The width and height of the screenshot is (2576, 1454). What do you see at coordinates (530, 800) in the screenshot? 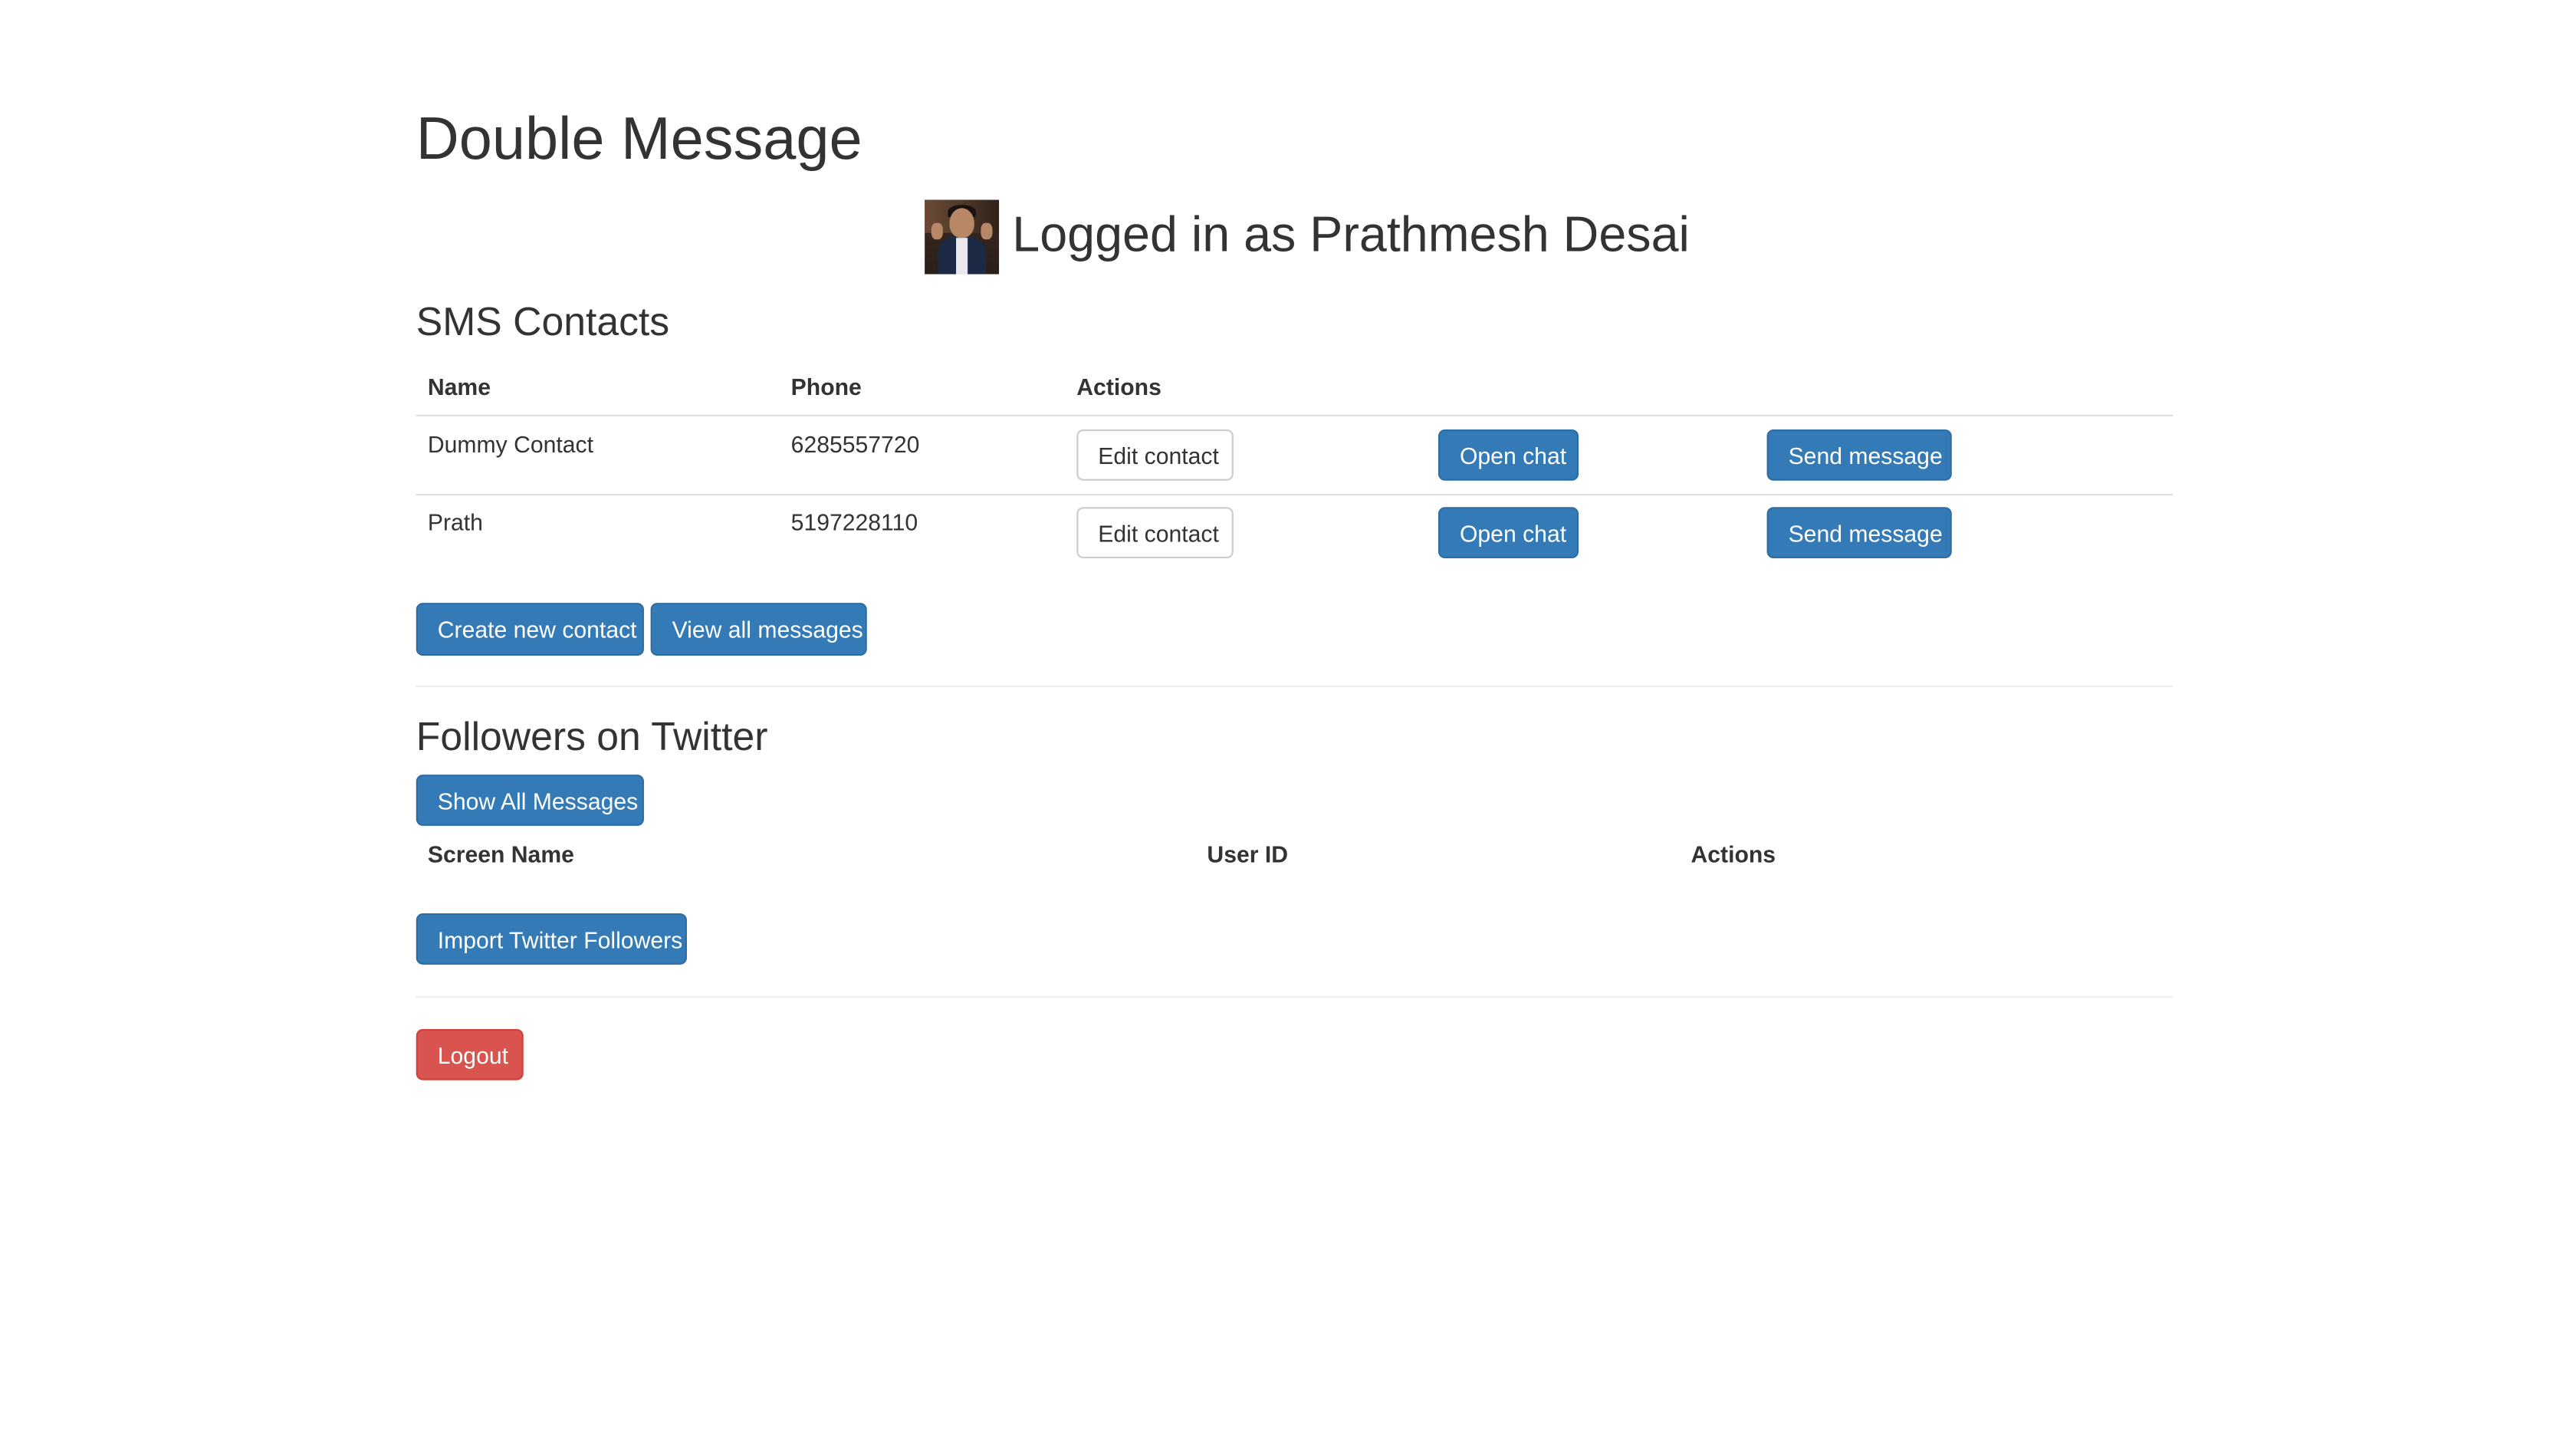
I see `show-all-messages-button: Show All Messages` at bounding box center [530, 800].